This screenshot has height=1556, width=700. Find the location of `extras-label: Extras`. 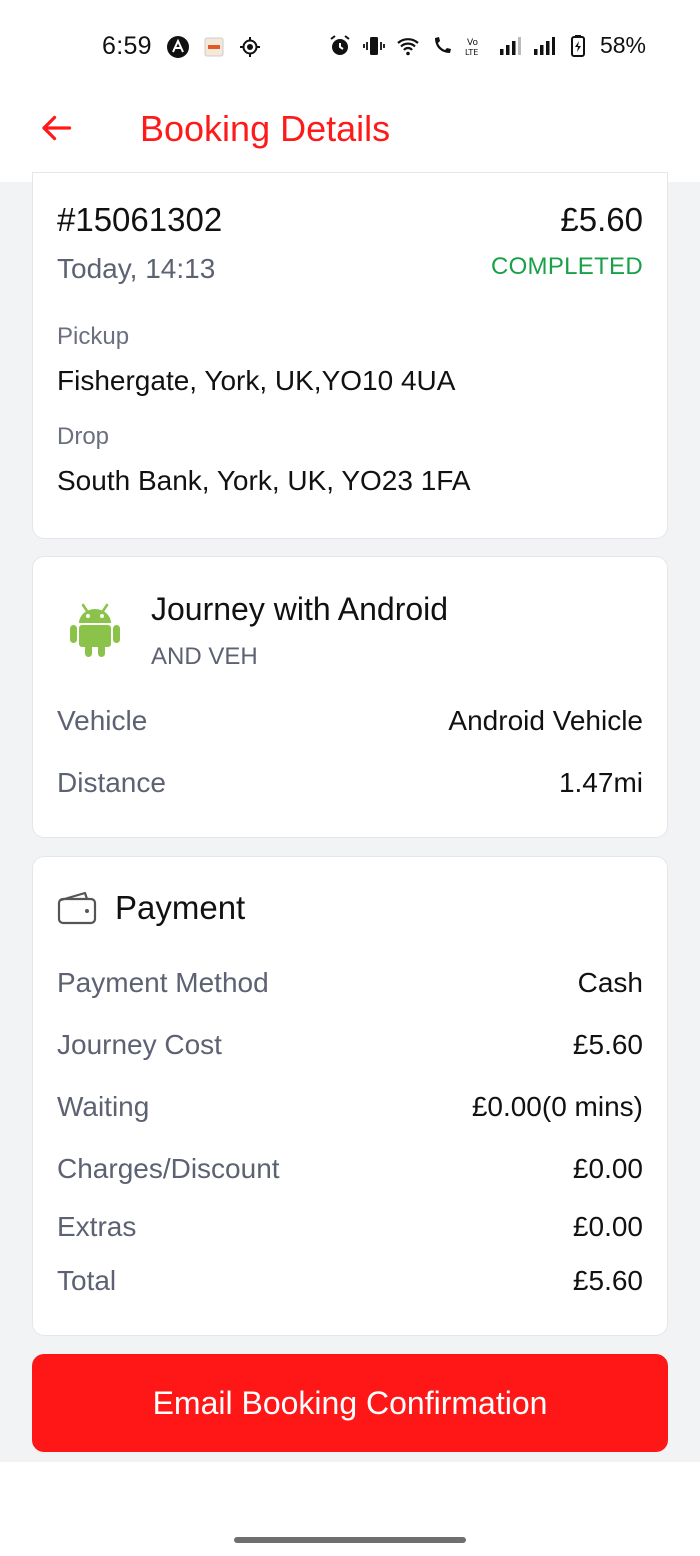

extras-label: Extras is located at coordinates (97, 1226).